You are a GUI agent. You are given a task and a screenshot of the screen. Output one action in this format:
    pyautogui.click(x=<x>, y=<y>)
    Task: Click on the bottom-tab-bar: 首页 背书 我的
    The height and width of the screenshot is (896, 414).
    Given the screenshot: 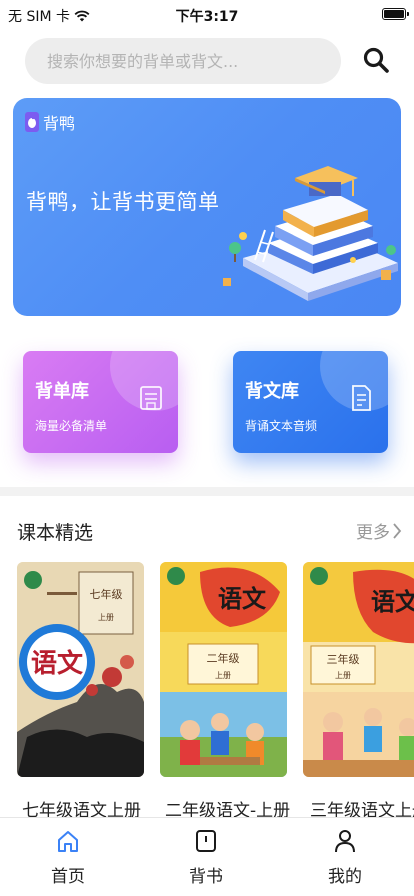 What is the action you would take?
    pyautogui.click(x=207, y=856)
    